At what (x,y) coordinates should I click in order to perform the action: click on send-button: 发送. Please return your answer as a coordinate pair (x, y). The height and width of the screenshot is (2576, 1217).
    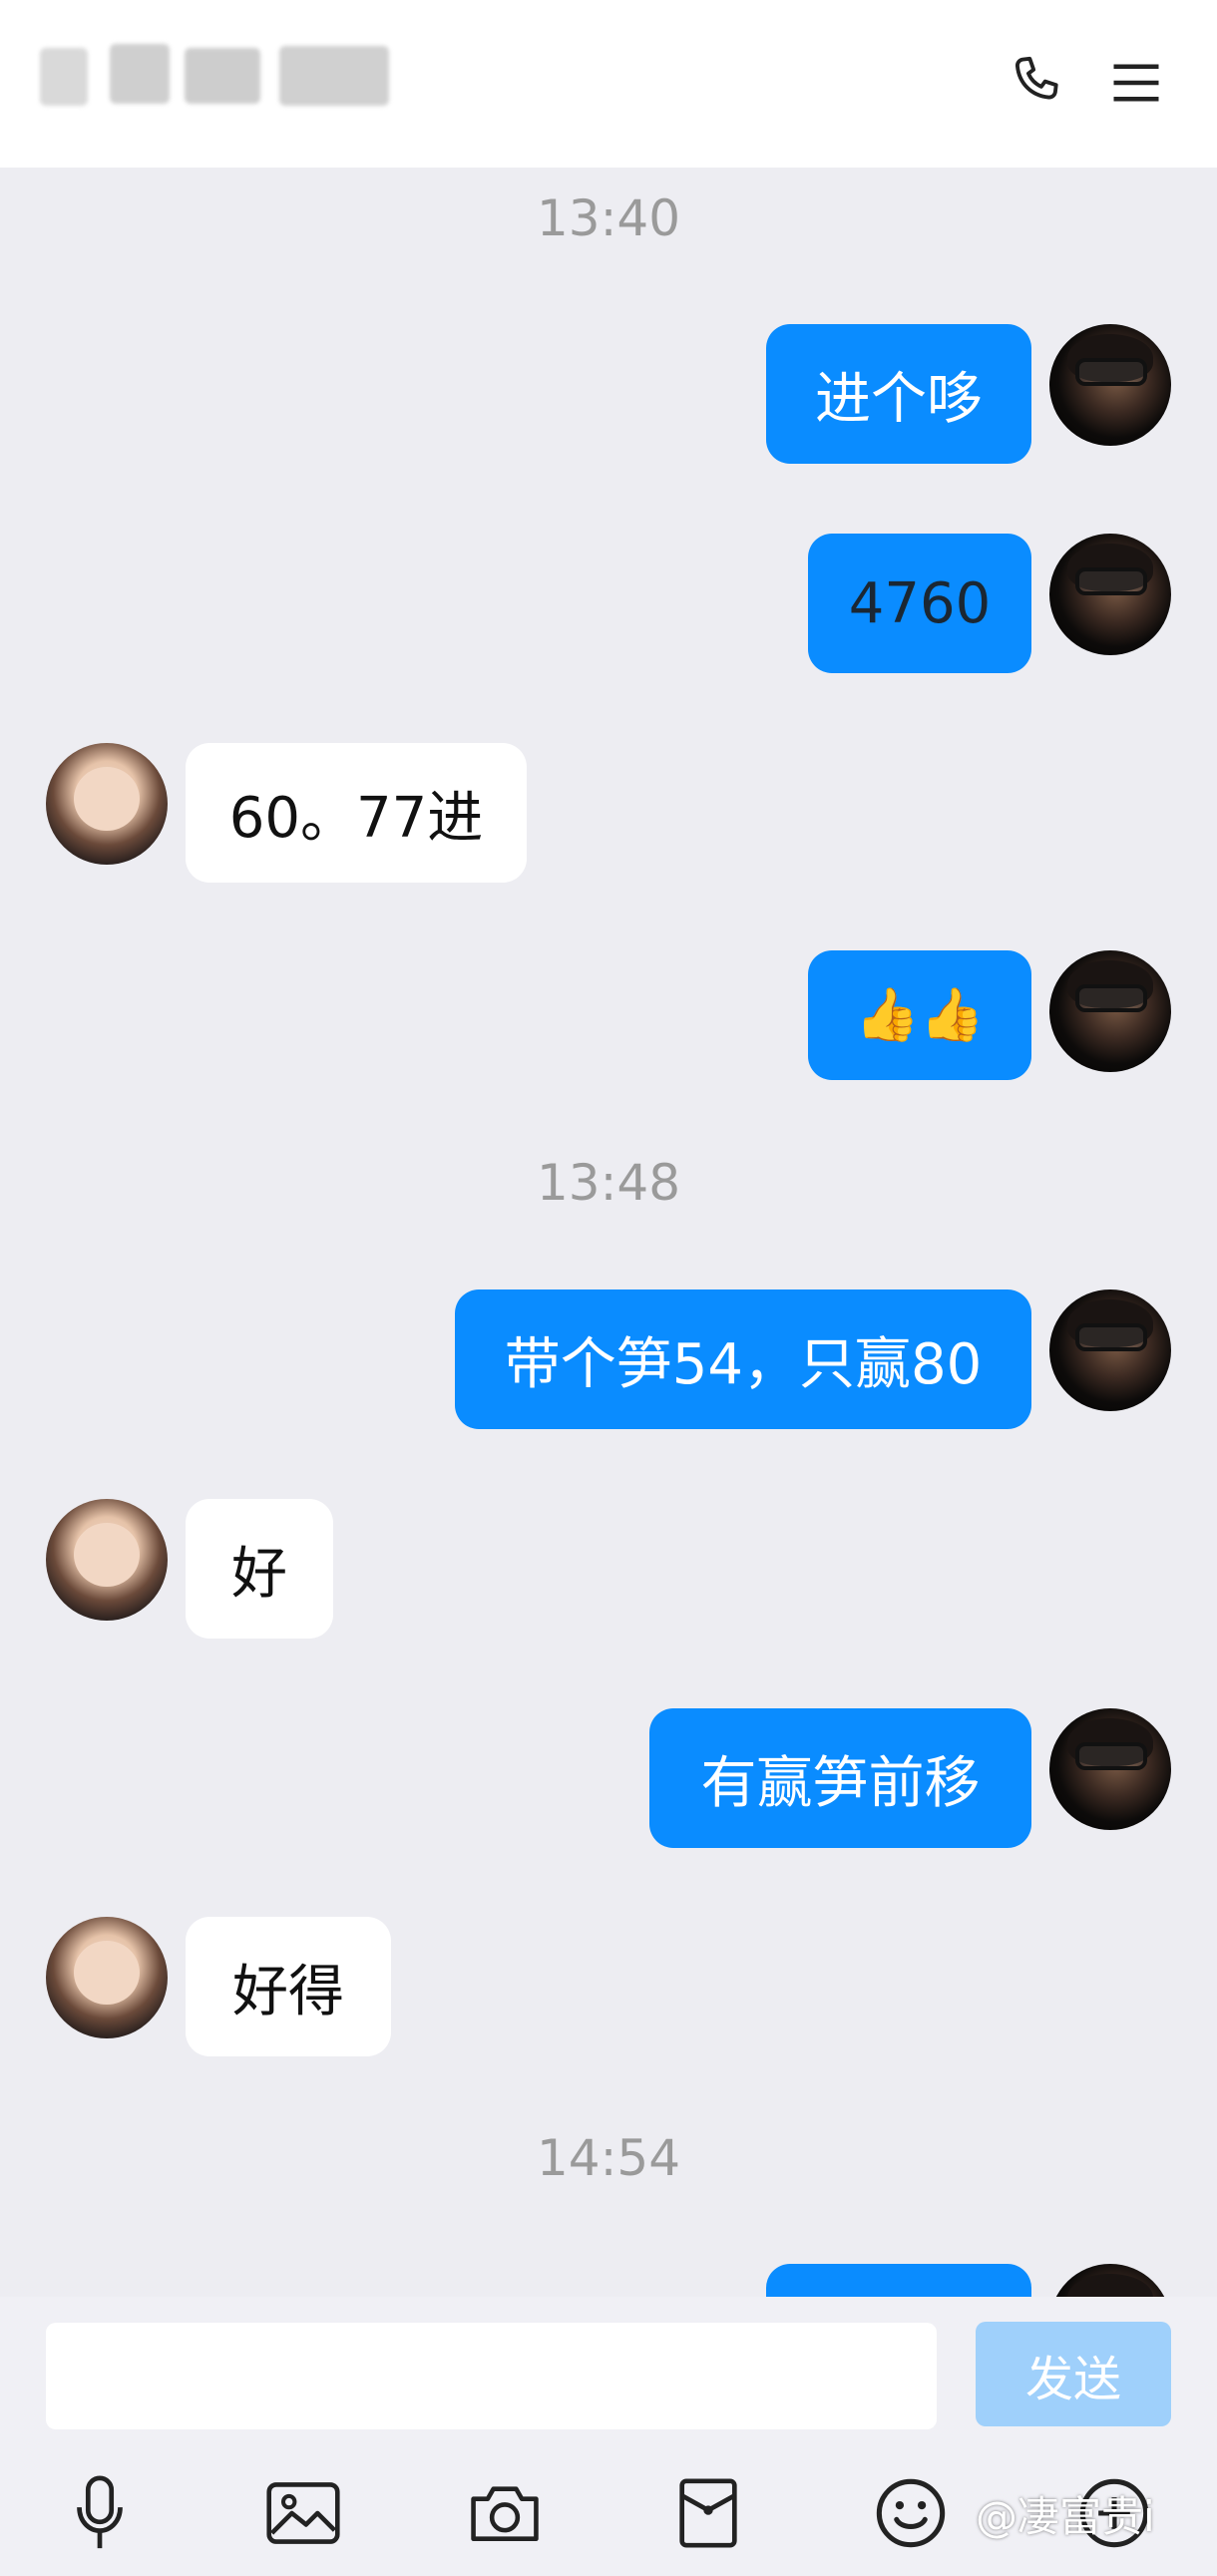
    Looking at the image, I should click on (1074, 2374).